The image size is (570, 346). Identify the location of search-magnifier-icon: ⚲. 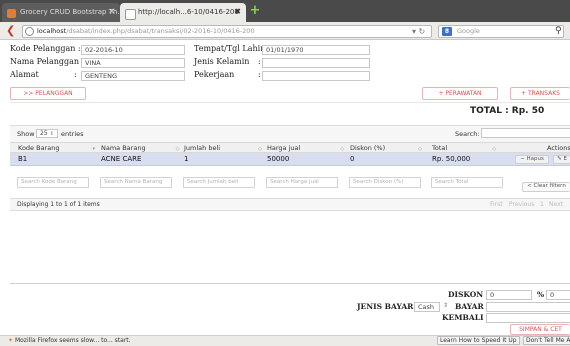
(558, 31).